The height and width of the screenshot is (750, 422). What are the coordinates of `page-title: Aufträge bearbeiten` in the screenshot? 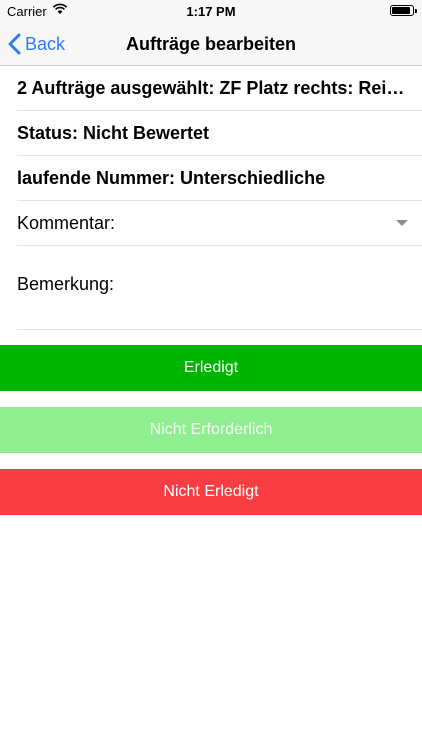 It's located at (211, 44).